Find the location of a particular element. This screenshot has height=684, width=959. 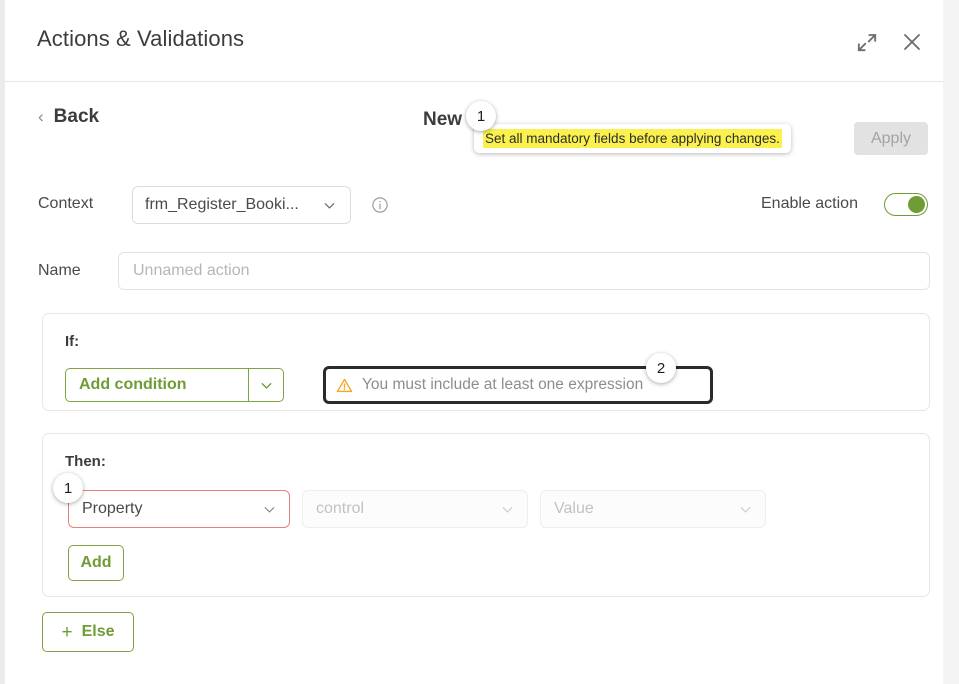

context-label: Context is located at coordinates (66, 203).